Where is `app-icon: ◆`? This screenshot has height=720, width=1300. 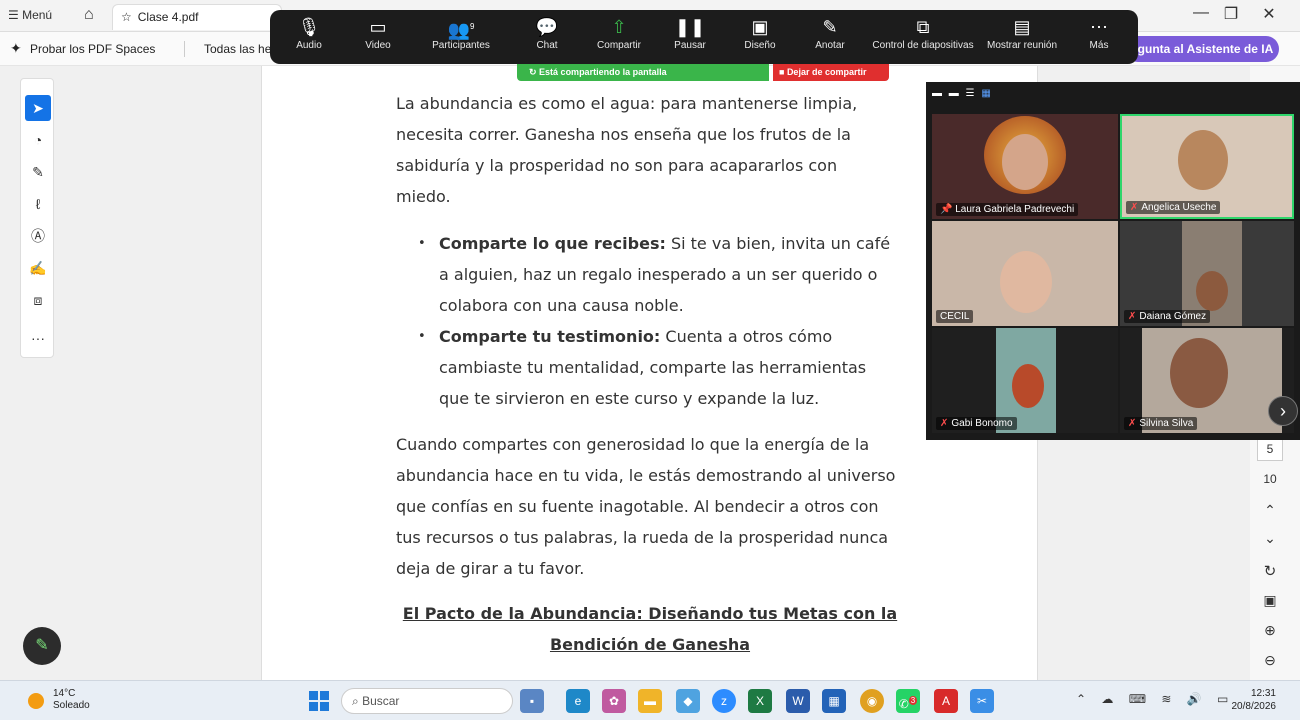 app-icon: ◆ is located at coordinates (688, 701).